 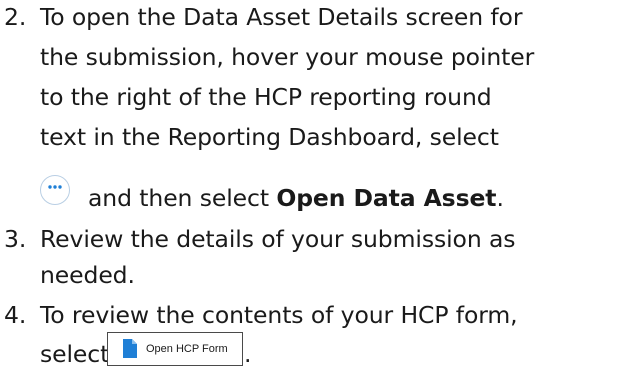 I want to click on step-3-text-line-1: Review the details of your submission as, so click(x=278, y=239).